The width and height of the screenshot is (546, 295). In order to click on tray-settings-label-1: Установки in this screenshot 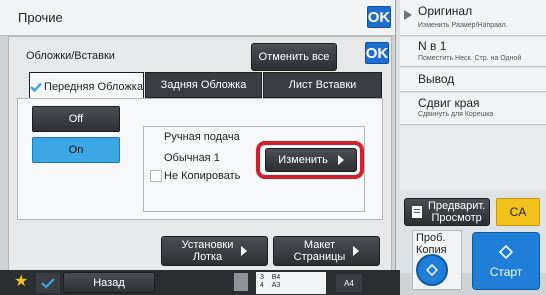, I will do `click(207, 245)`.